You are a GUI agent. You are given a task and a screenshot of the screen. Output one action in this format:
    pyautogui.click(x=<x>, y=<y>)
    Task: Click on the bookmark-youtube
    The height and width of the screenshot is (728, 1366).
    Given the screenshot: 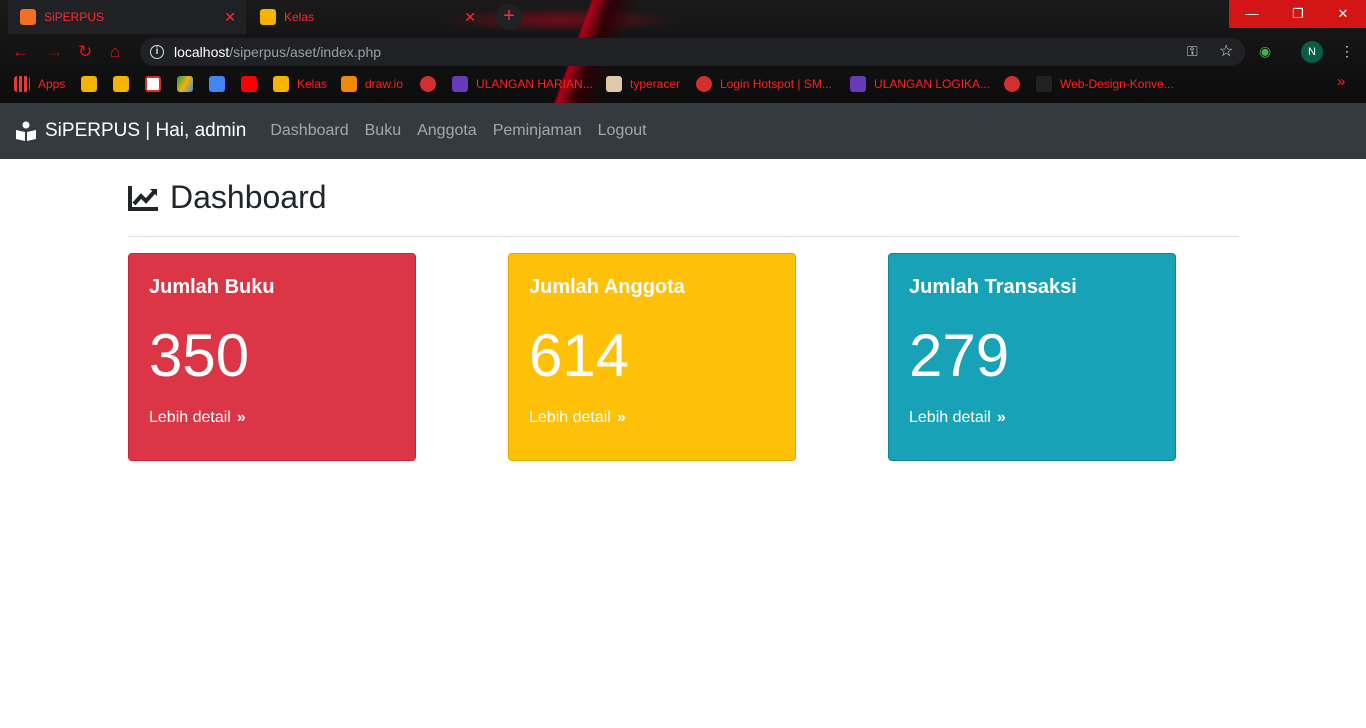 What is the action you would take?
    pyautogui.click(x=253, y=84)
    